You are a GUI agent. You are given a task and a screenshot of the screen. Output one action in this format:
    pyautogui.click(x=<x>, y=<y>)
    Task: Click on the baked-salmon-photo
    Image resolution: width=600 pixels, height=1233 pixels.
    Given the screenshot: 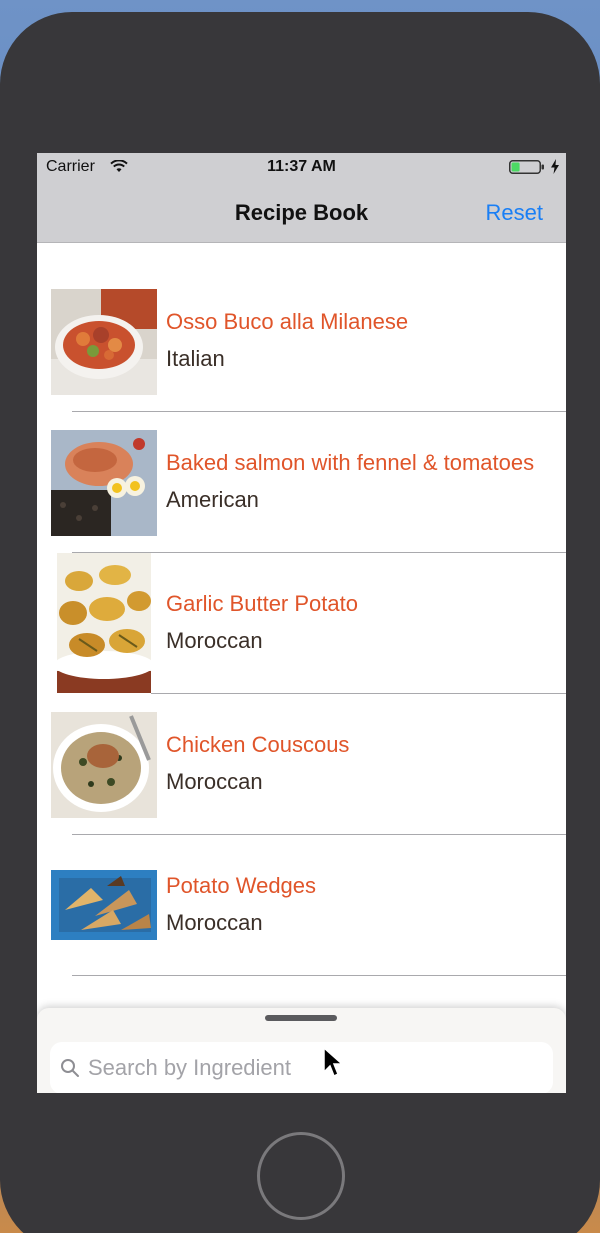 What is the action you would take?
    pyautogui.click(x=104, y=483)
    